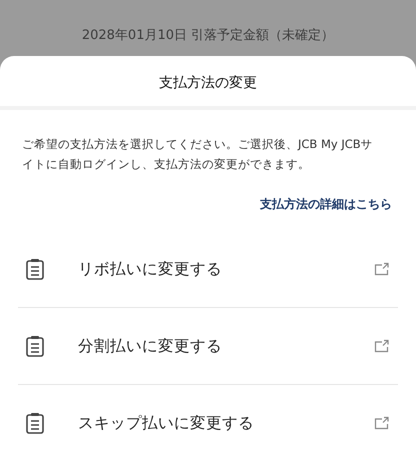 This screenshot has width=416, height=461. Describe the element at coordinates (208, 35) in the screenshot. I see `billing-date-label: 2028年01月10日 引落予定金額（未確定）` at that location.